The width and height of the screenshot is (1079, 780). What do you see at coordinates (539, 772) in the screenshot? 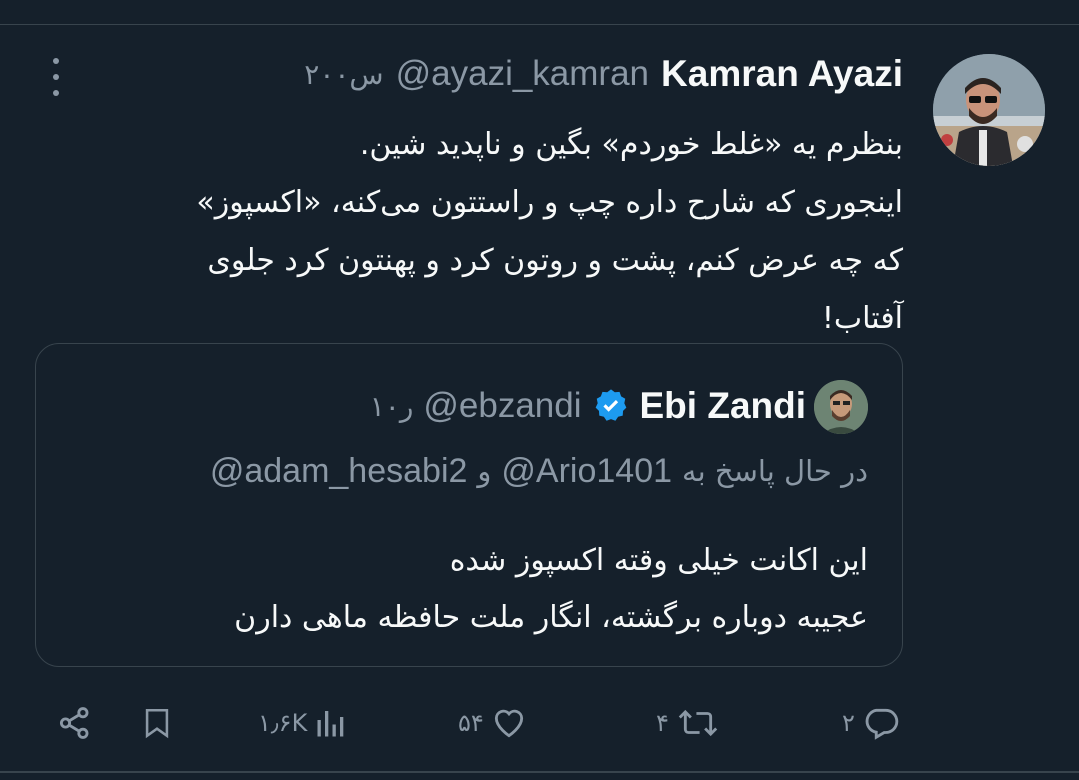
I see `bottom-divider` at bounding box center [539, 772].